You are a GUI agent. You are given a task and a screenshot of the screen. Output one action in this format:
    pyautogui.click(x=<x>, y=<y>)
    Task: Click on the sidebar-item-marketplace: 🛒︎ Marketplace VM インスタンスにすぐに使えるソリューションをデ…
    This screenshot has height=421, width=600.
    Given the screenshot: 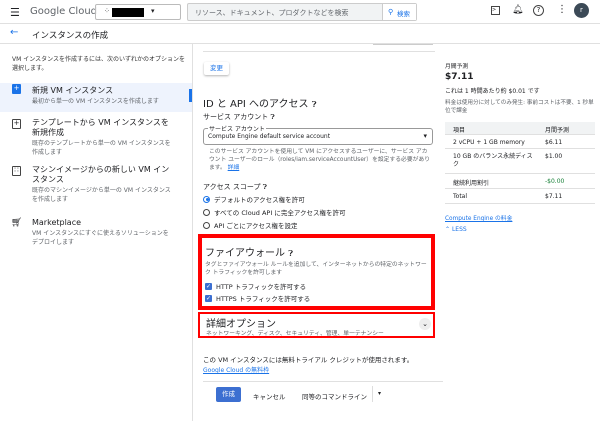 What is the action you would take?
    pyautogui.click(x=96, y=232)
    